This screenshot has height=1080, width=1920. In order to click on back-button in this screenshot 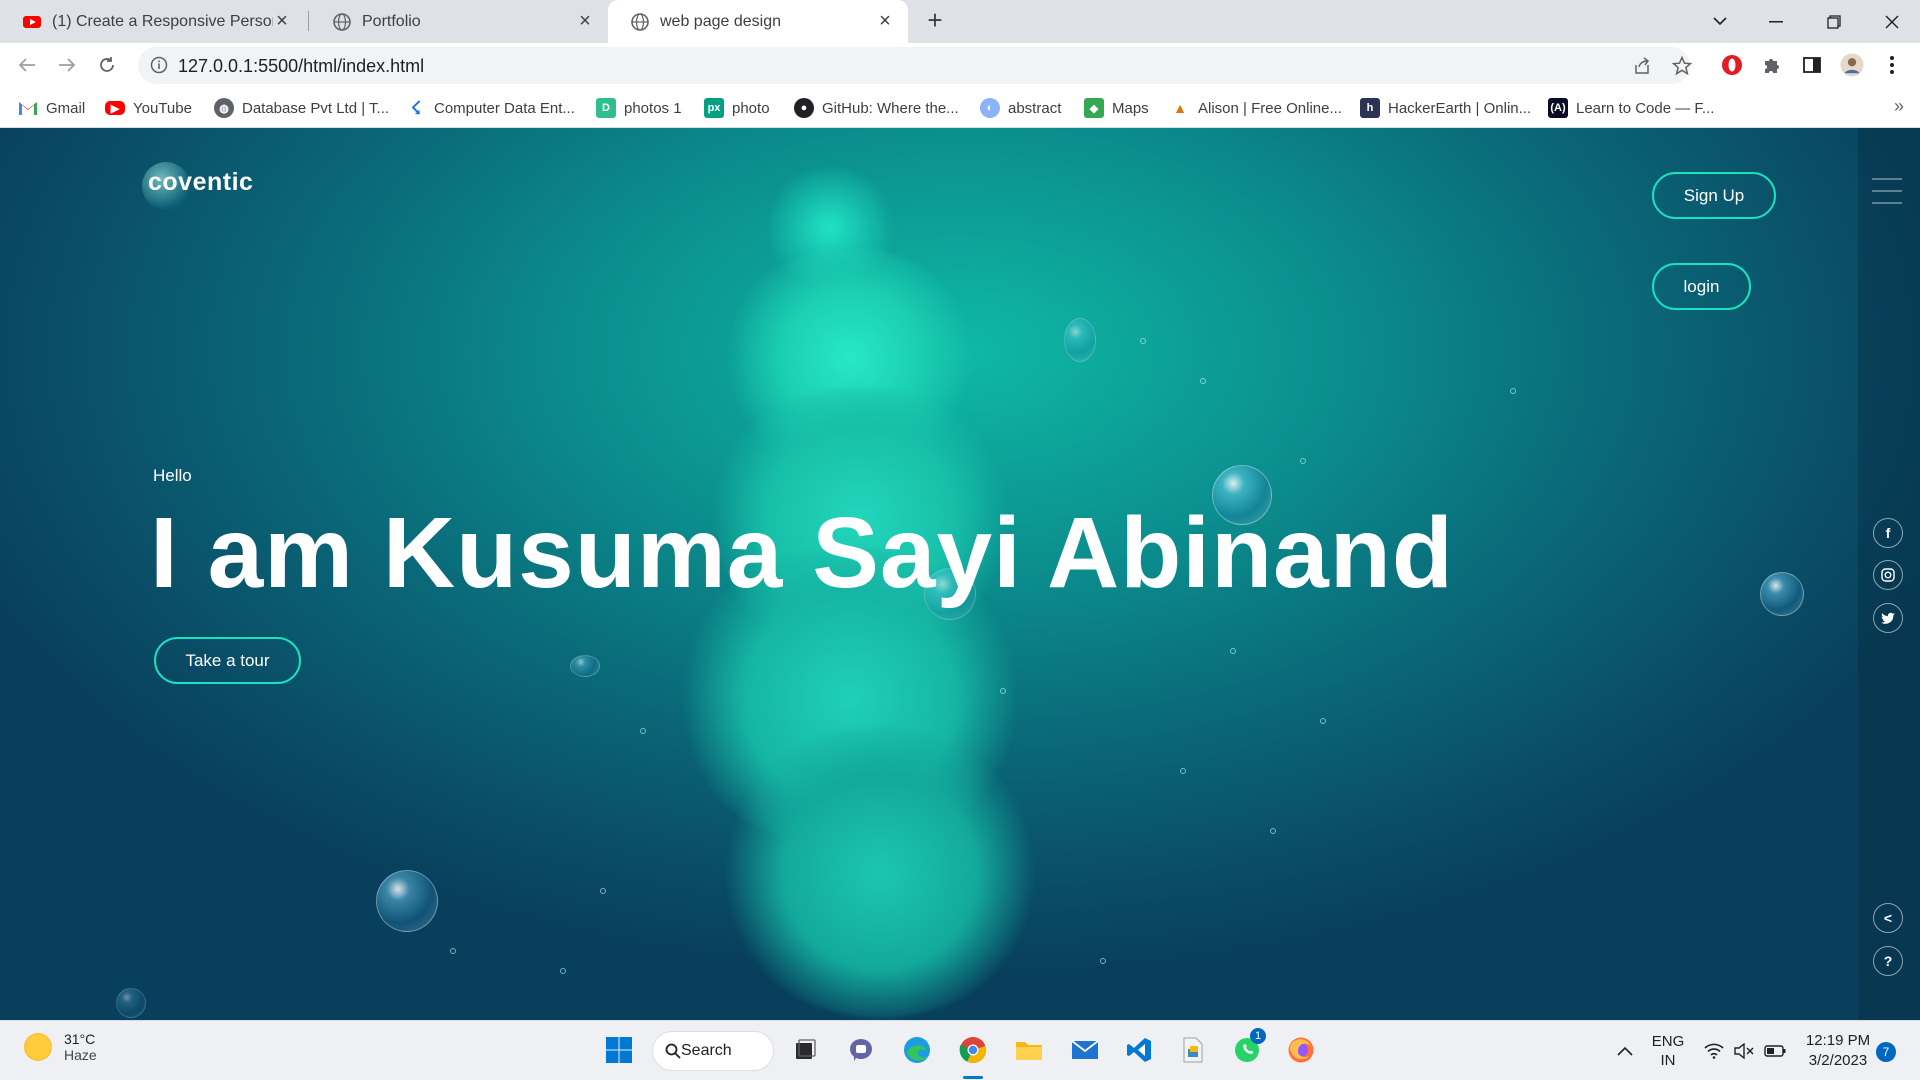, I will do `click(27, 65)`.